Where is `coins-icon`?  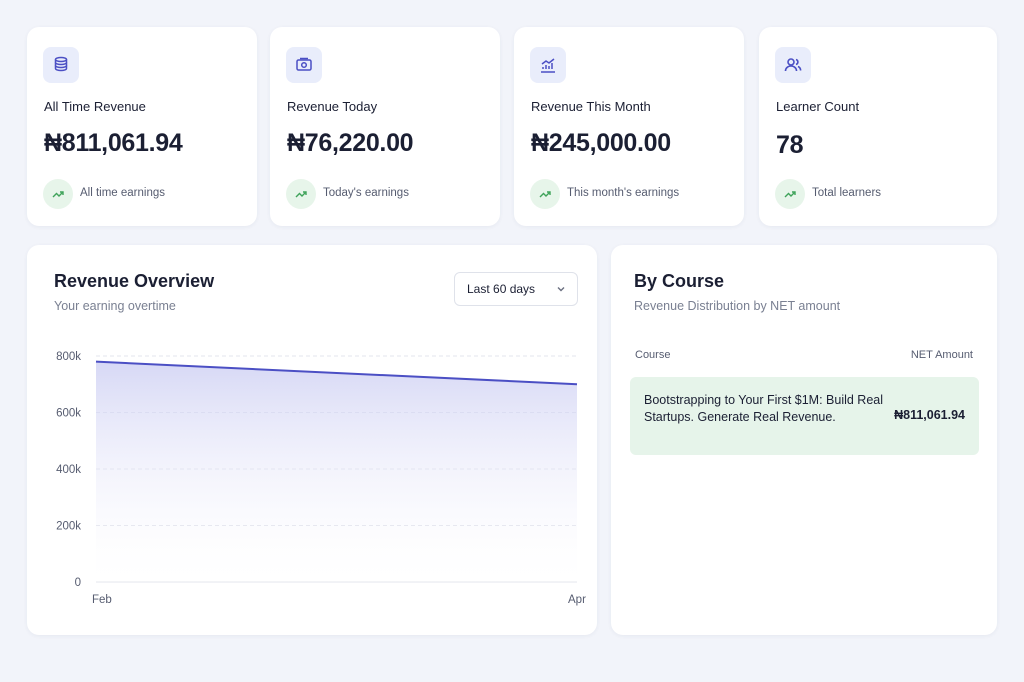 coins-icon is located at coordinates (61, 65).